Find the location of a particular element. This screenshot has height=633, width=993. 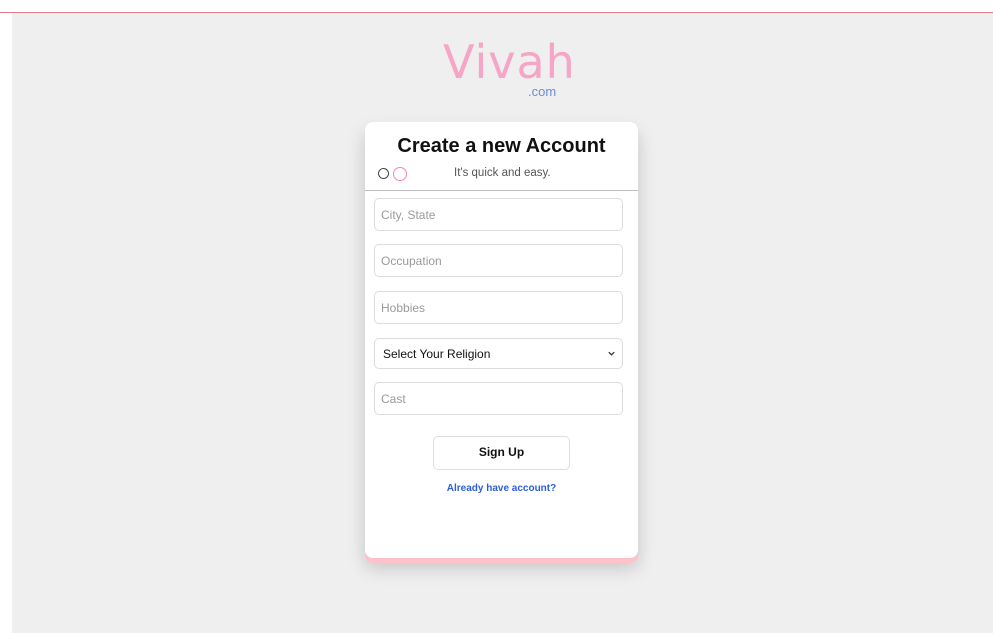

sign-up-button: Sign Up is located at coordinates (501, 453).